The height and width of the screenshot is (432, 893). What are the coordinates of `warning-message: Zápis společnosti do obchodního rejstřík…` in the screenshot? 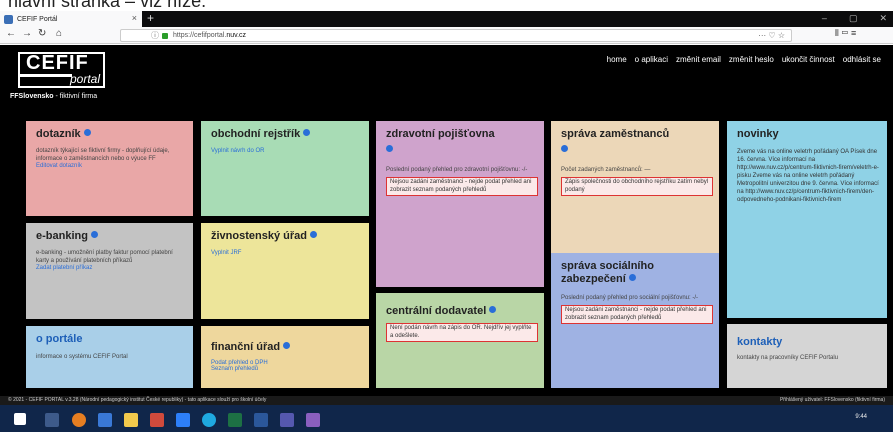 It's located at (637, 186).